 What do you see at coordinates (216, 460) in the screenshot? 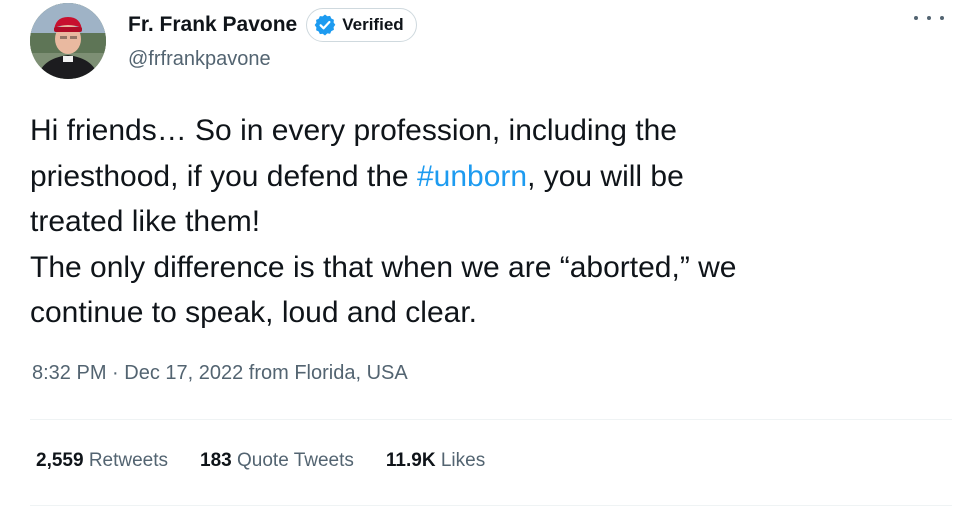
I see `quote-tweets-count: 183` at bounding box center [216, 460].